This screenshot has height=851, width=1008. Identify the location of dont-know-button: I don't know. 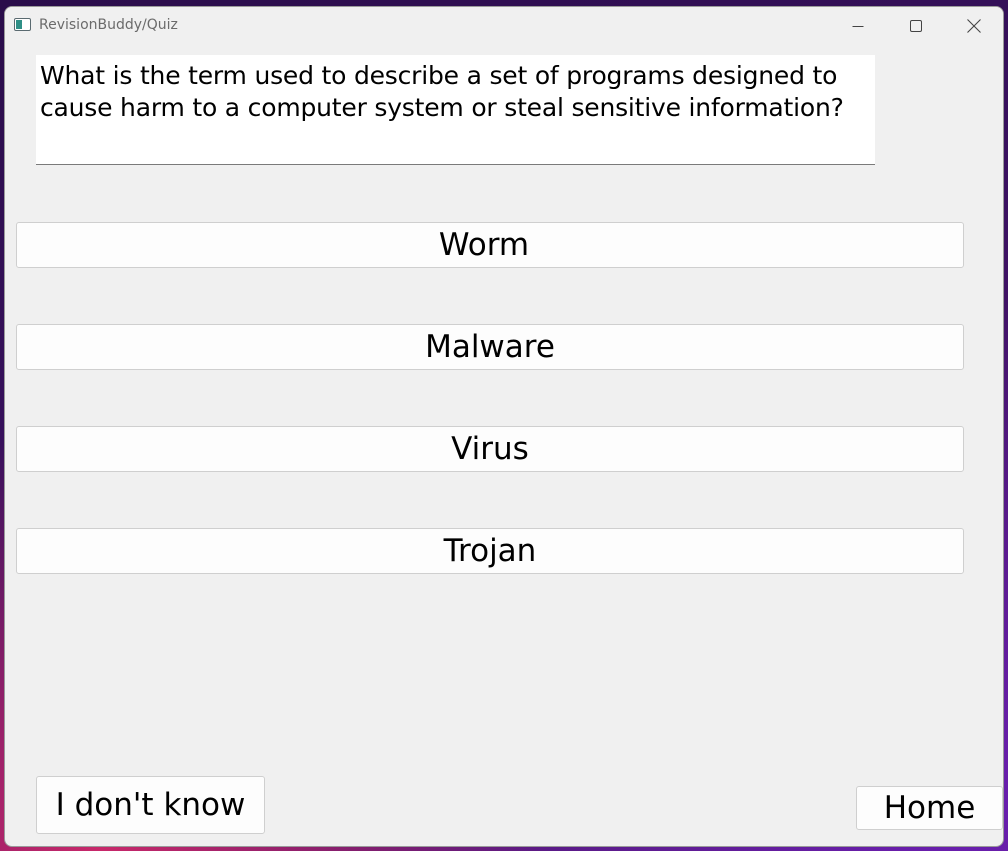
(150, 805).